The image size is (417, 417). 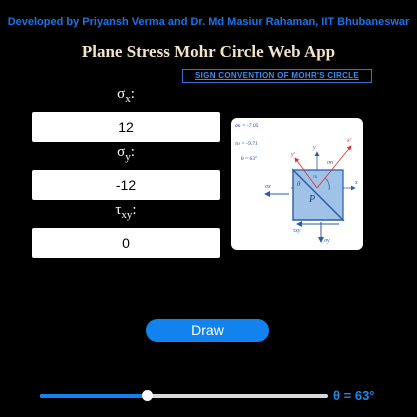 What do you see at coordinates (246, 144) in the screenshot?
I see `tau-n-value: τn = -9.71` at bounding box center [246, 144].